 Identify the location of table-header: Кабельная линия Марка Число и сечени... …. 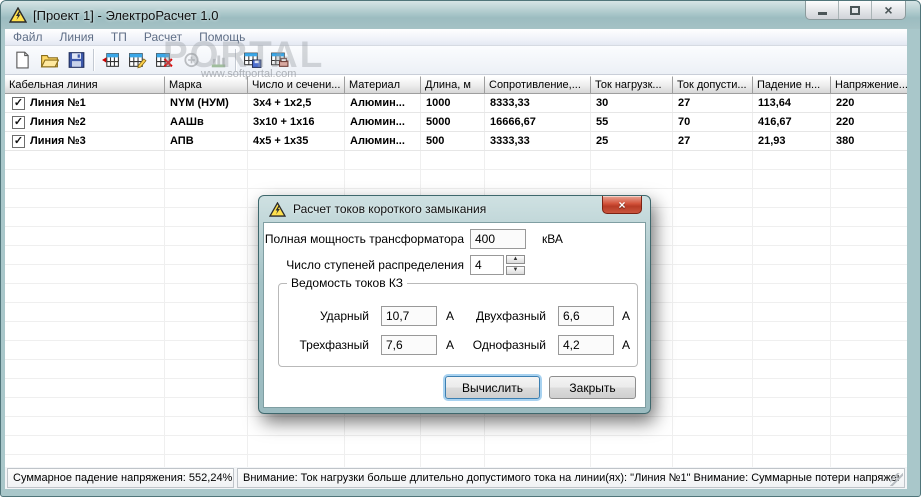
(456, 85).